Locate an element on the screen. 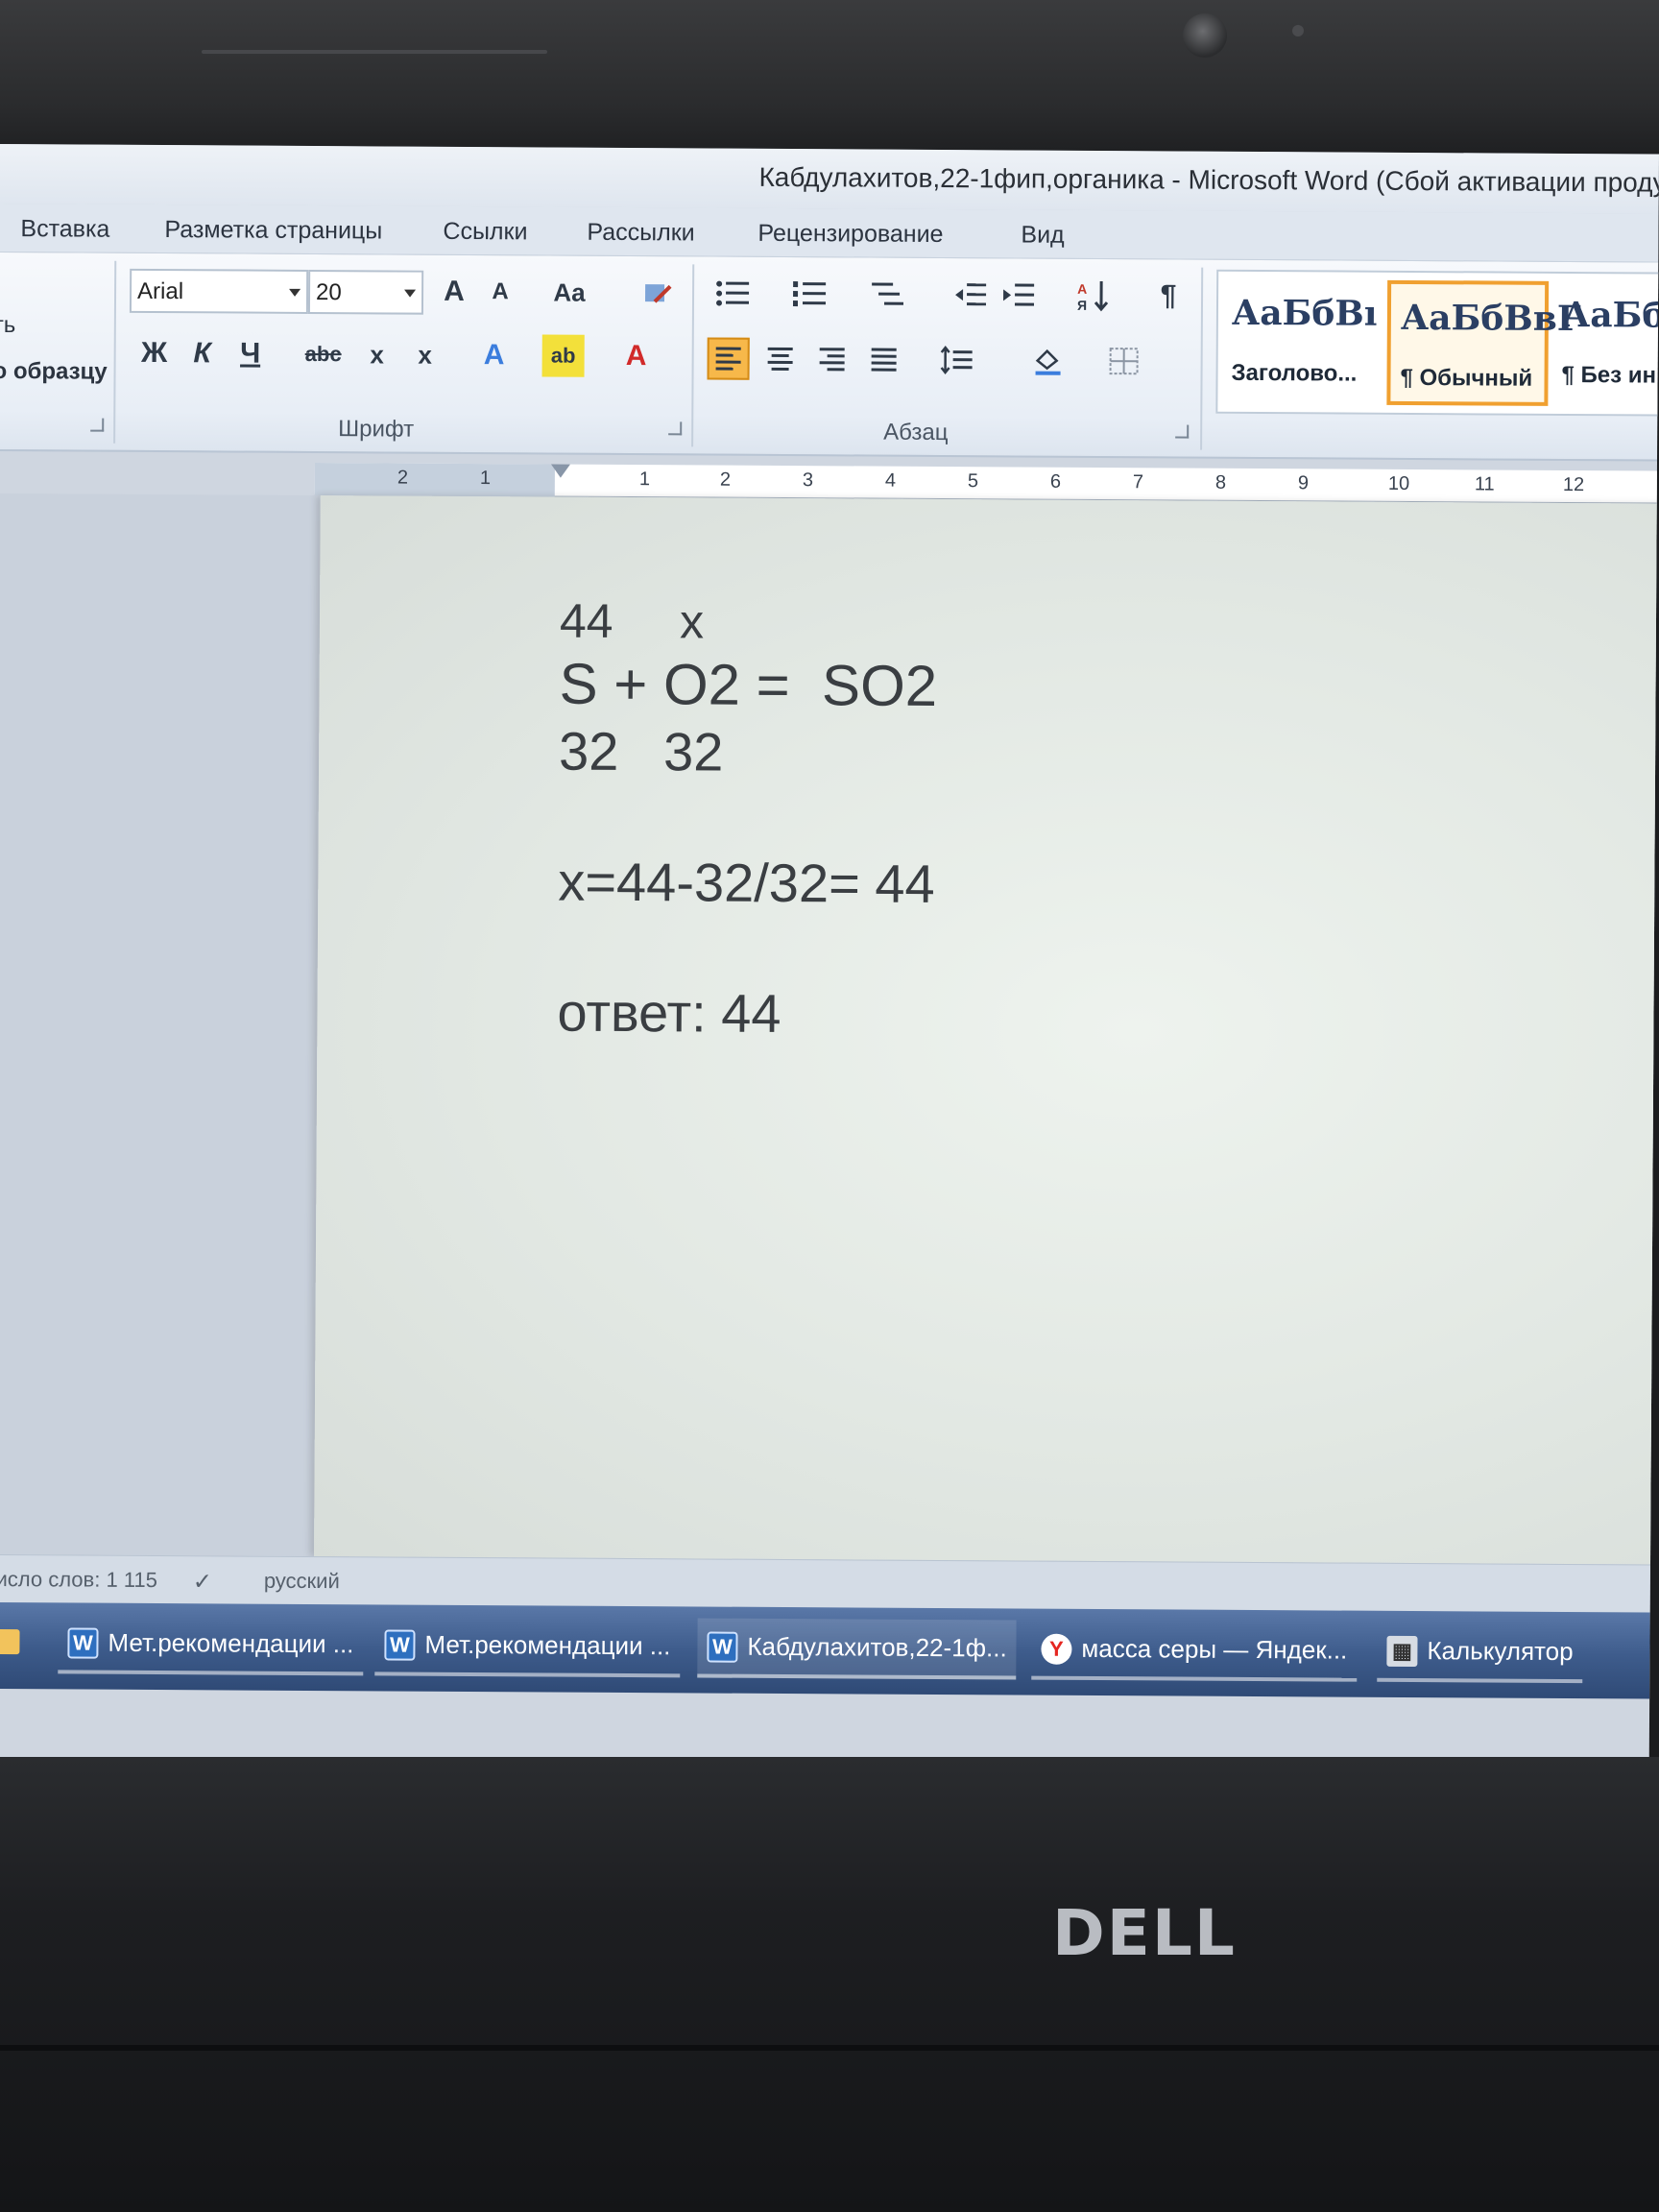  tab-insert: Вставка is located at coordinates (64, 229).